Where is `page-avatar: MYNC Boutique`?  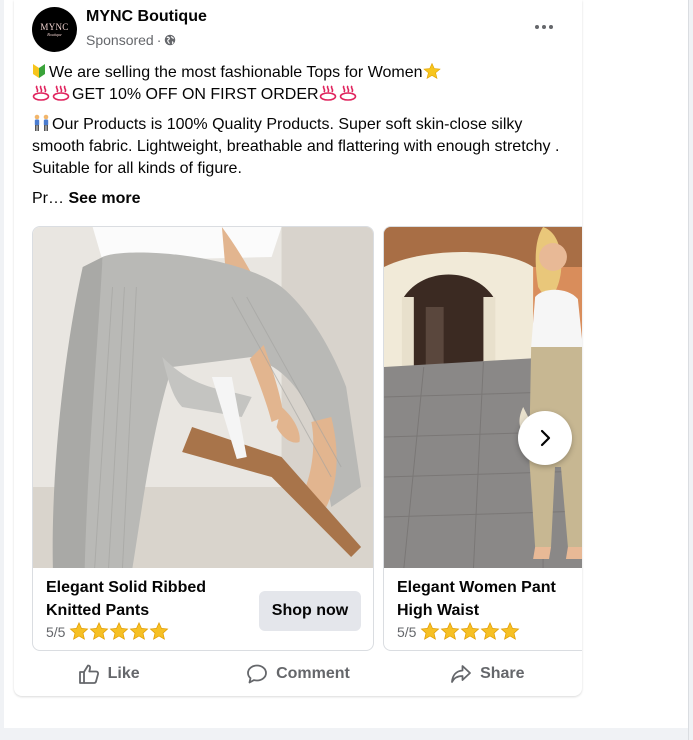
page-avatar: MYNC Boutique is located at coordinates (54, 29).